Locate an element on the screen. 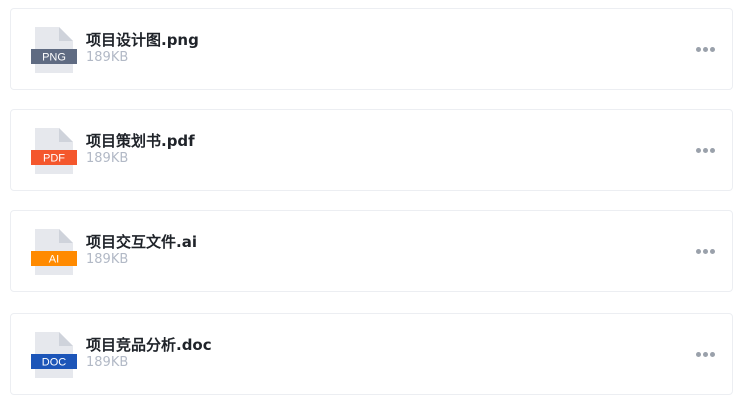 The height and width of the screenshot is (410, 745). png-file-icon: PNG is located at coordinates (54, 50).